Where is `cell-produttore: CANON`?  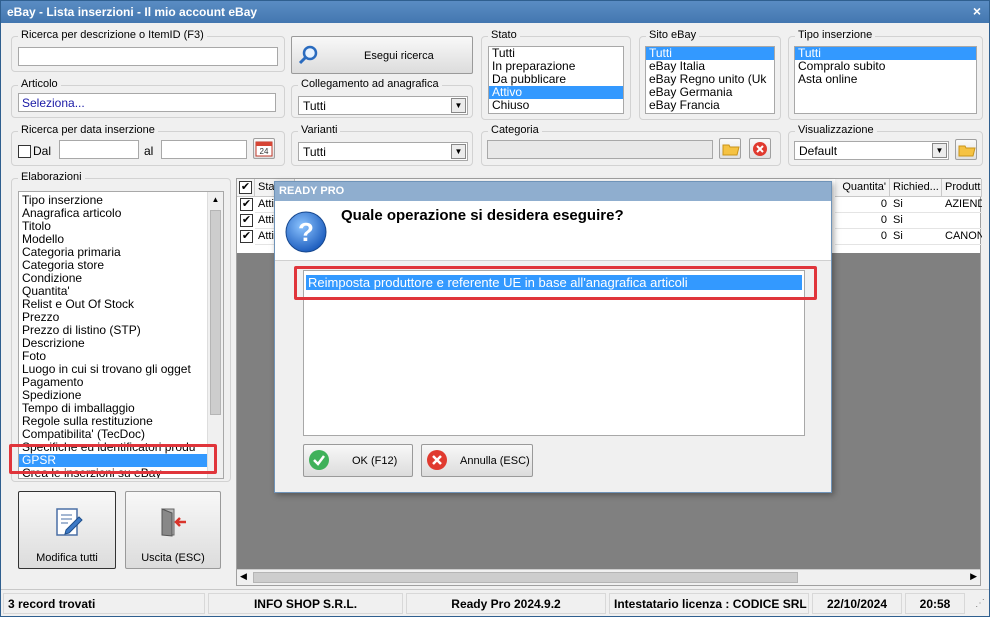 cell-produttore: CANON is located at coordinates (962, 237).